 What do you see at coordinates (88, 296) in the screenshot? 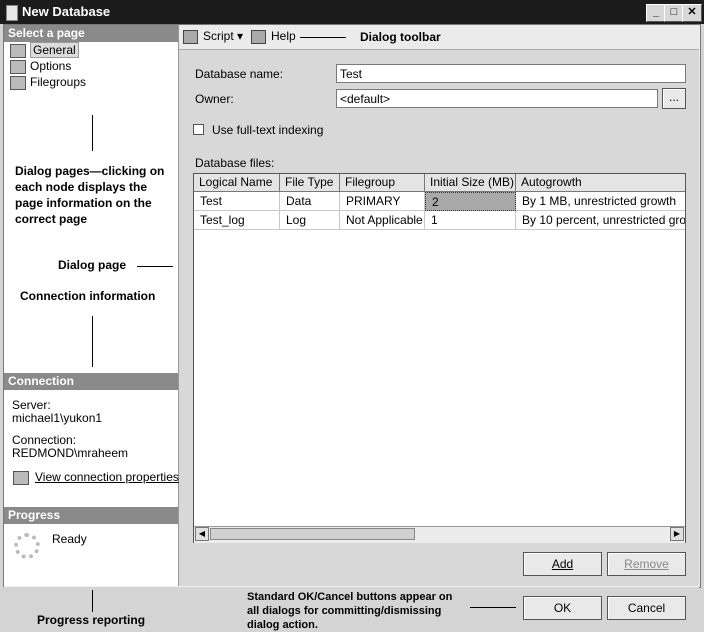
I see `annotation-connection-information: Connection information` at bounding box center [88, 296].